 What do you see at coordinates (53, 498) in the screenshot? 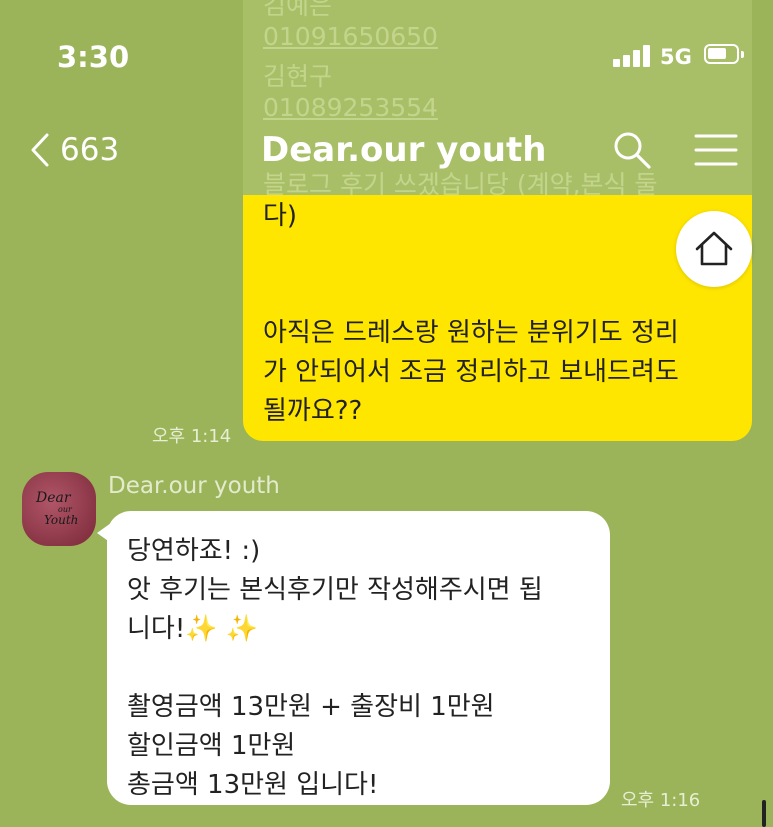
I see `svg-text: Dear` at bounding box center [53, 498].